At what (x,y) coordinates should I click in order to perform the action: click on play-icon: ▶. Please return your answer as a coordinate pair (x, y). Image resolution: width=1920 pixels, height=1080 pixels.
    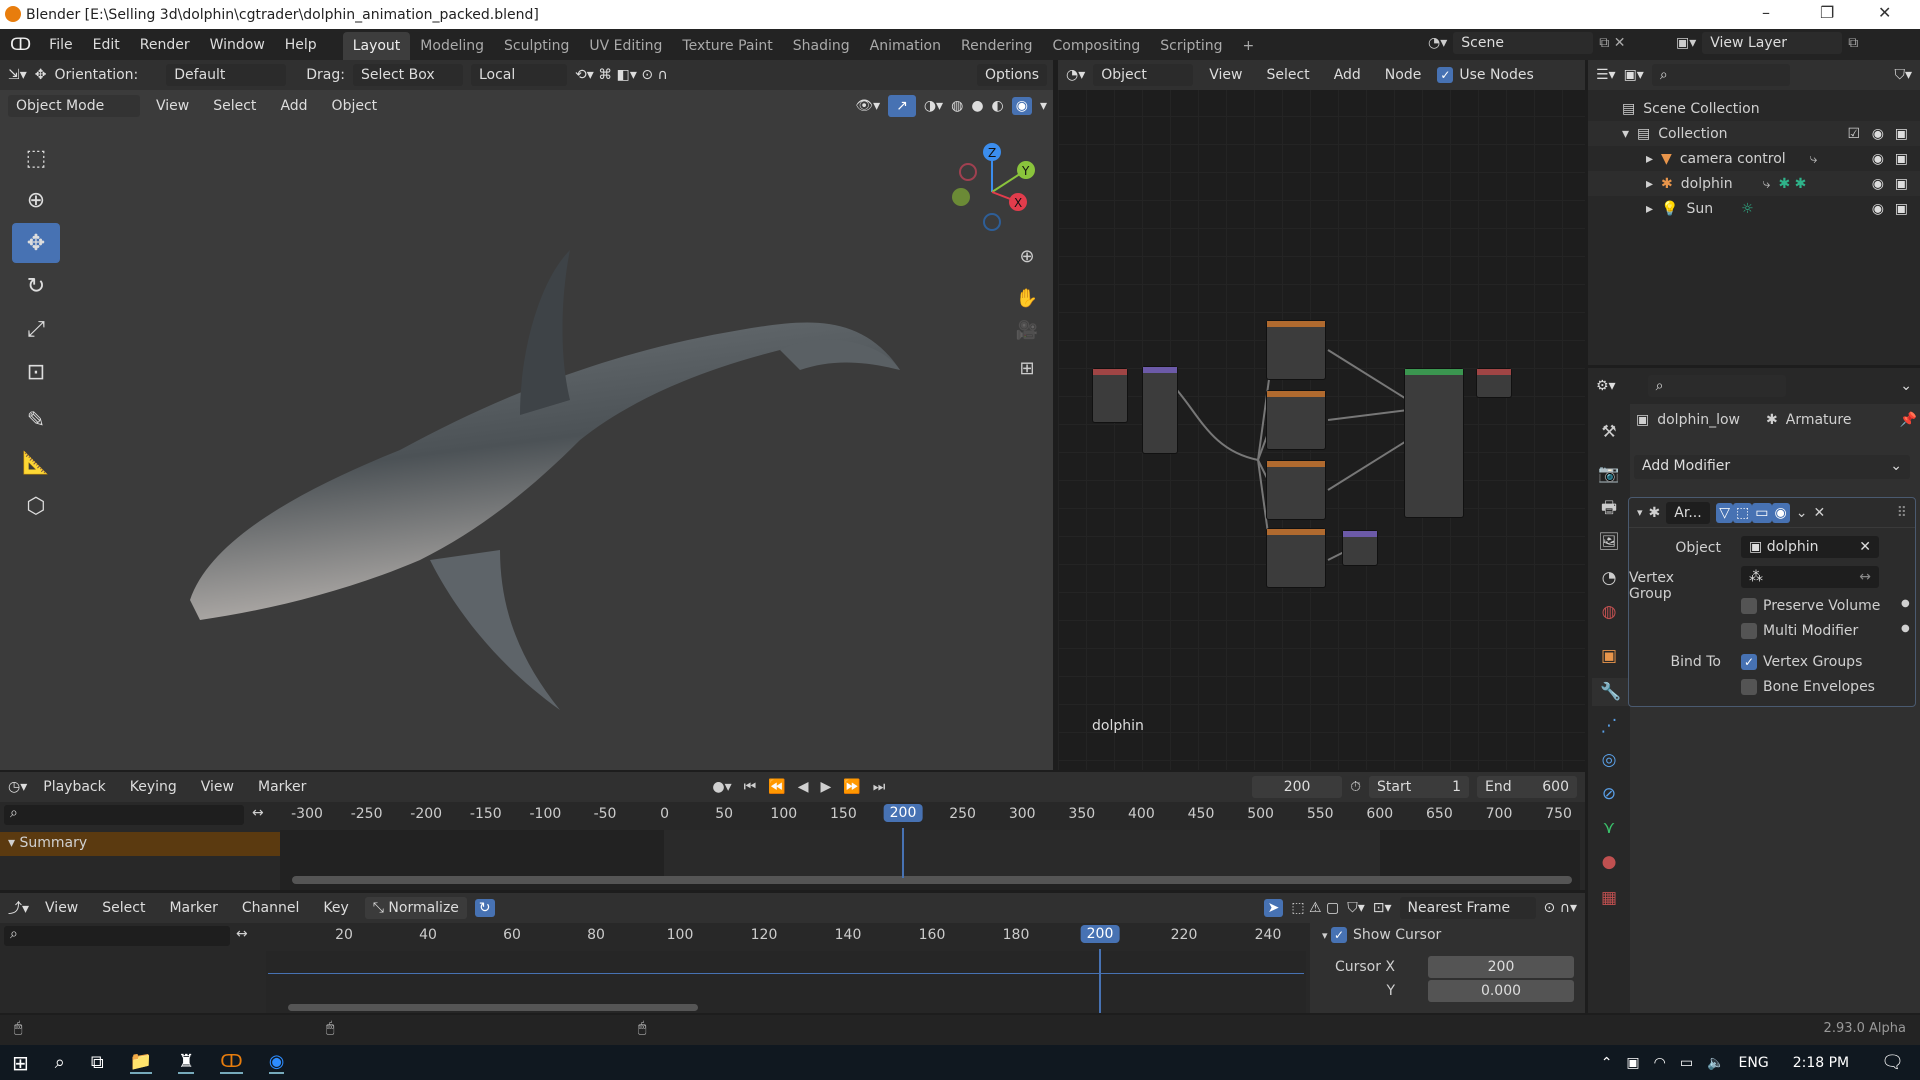
    Looking at the image, I should click on (825, 787).